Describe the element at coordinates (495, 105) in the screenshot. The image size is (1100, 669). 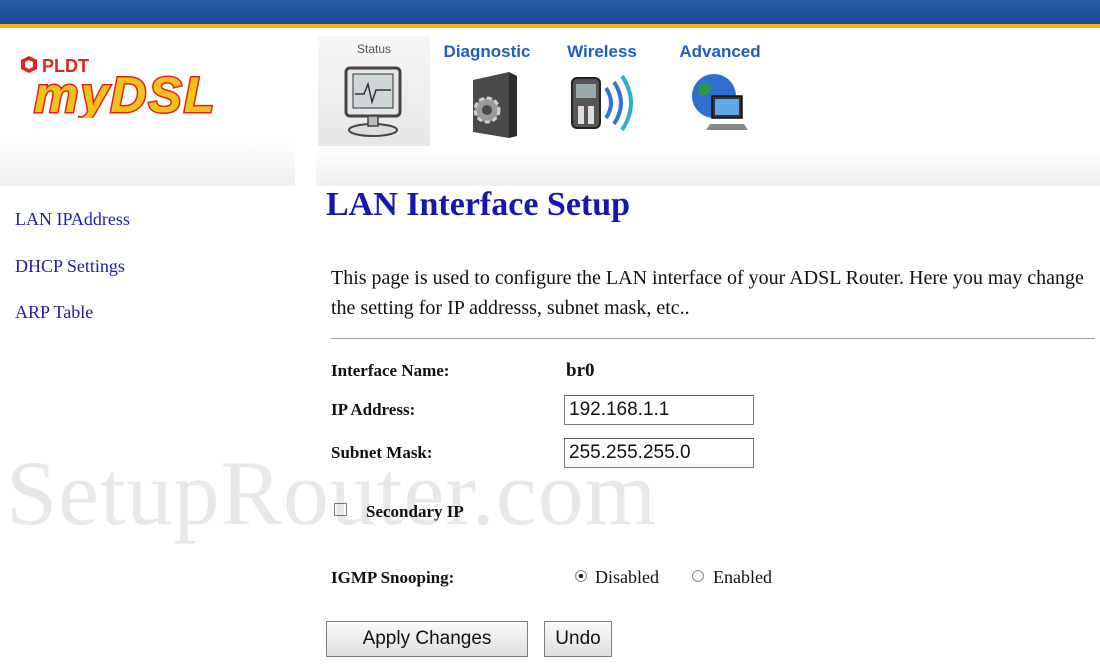
I see `gear-tower-icon` at that location.